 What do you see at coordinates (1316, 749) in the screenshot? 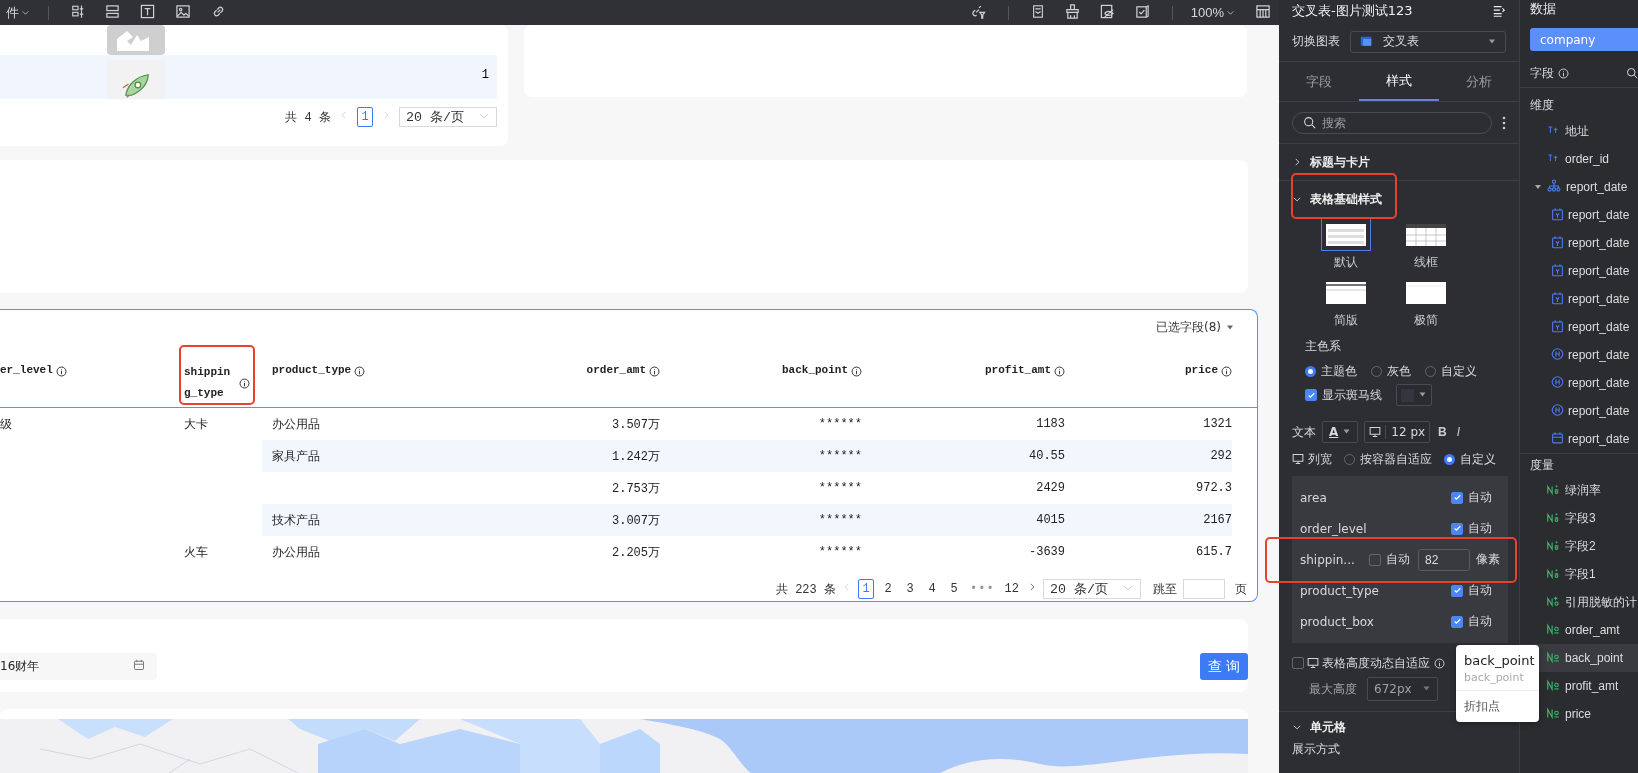
I see `field-label: 展示方式` at bounding box center [1316, 749].